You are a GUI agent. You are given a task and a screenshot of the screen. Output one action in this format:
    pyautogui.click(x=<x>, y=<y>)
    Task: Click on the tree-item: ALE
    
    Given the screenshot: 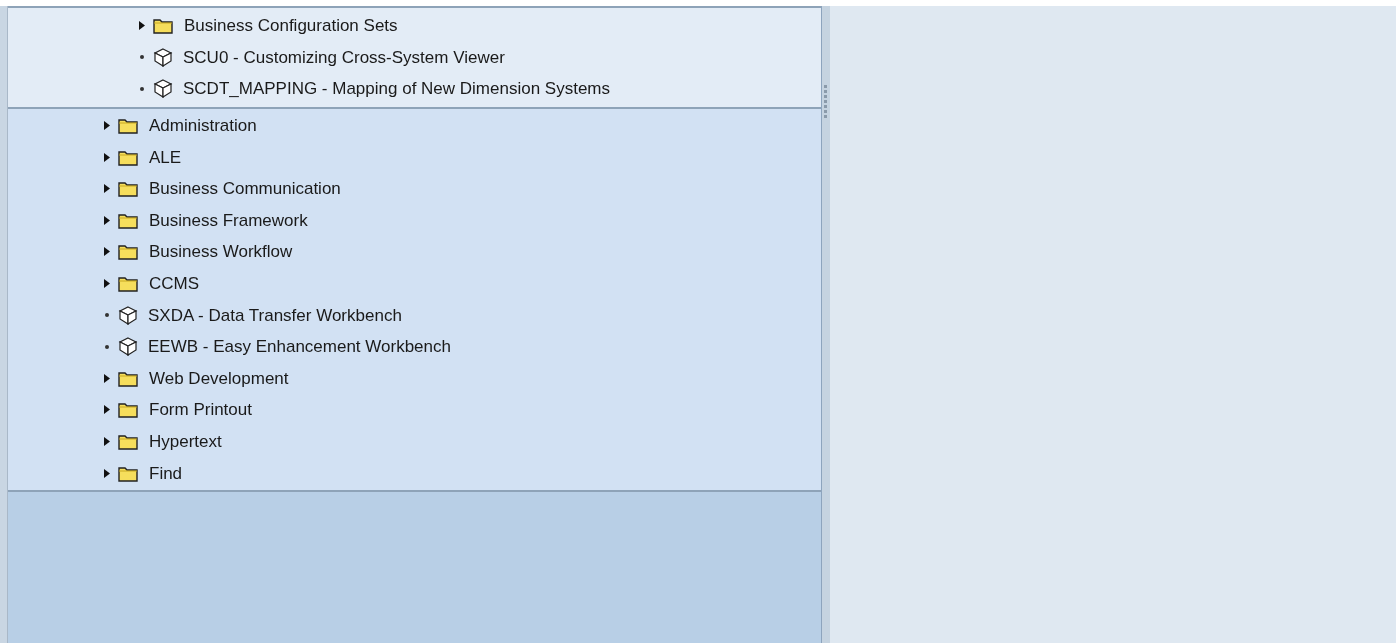 What is the action you would take?
    pyautogui.click(x=165, y=157)
    